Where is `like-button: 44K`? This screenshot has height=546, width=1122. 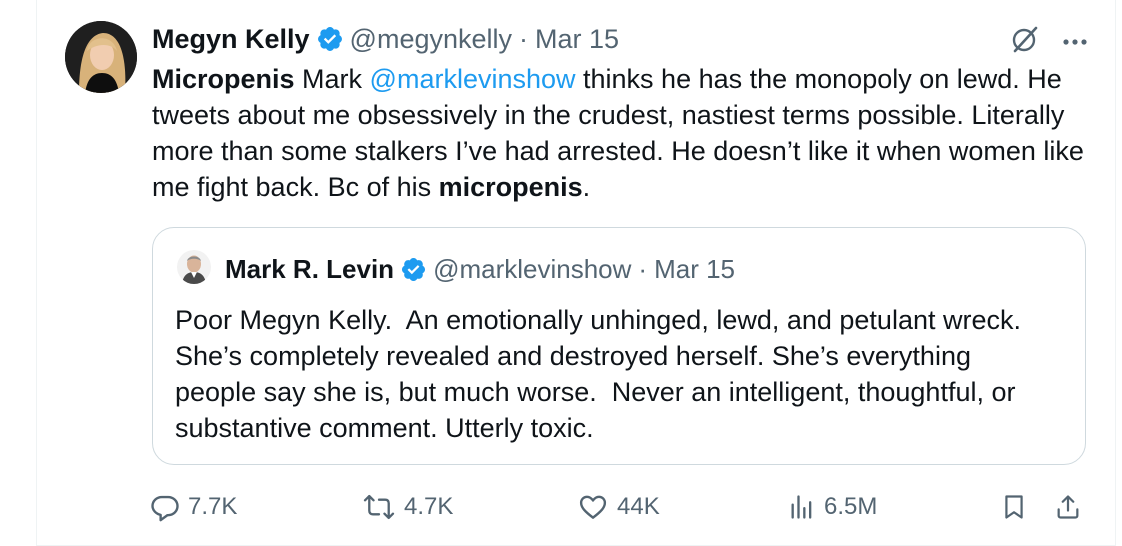
like-button: 44K is located at coordinates (618, 507).